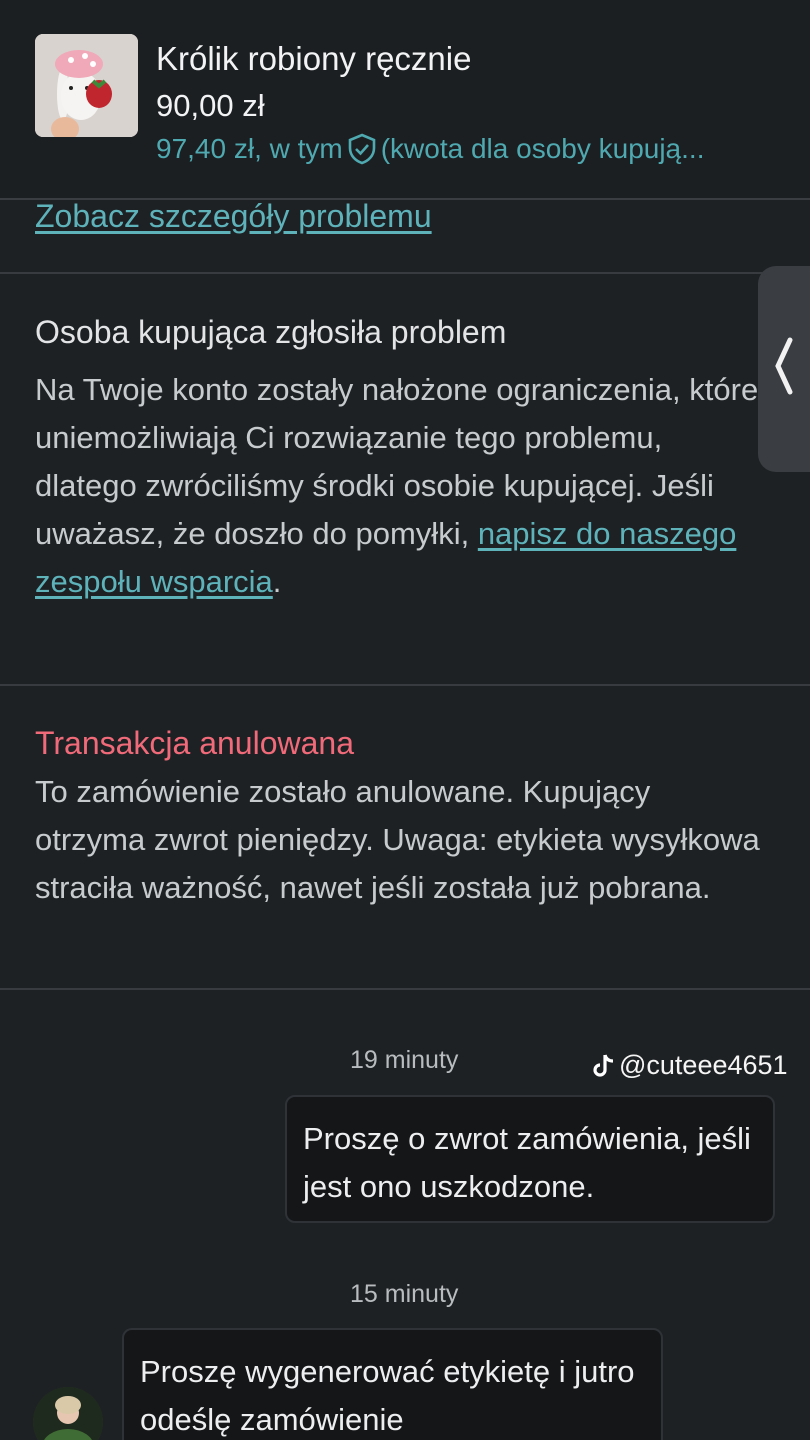 The height and width of the screenshot is (1440, 810). What do you see at coordinates (703, 1065) in the screenshot?
I see `watermark-handle: @cuteee4651` at bounding box center [703, 1065].